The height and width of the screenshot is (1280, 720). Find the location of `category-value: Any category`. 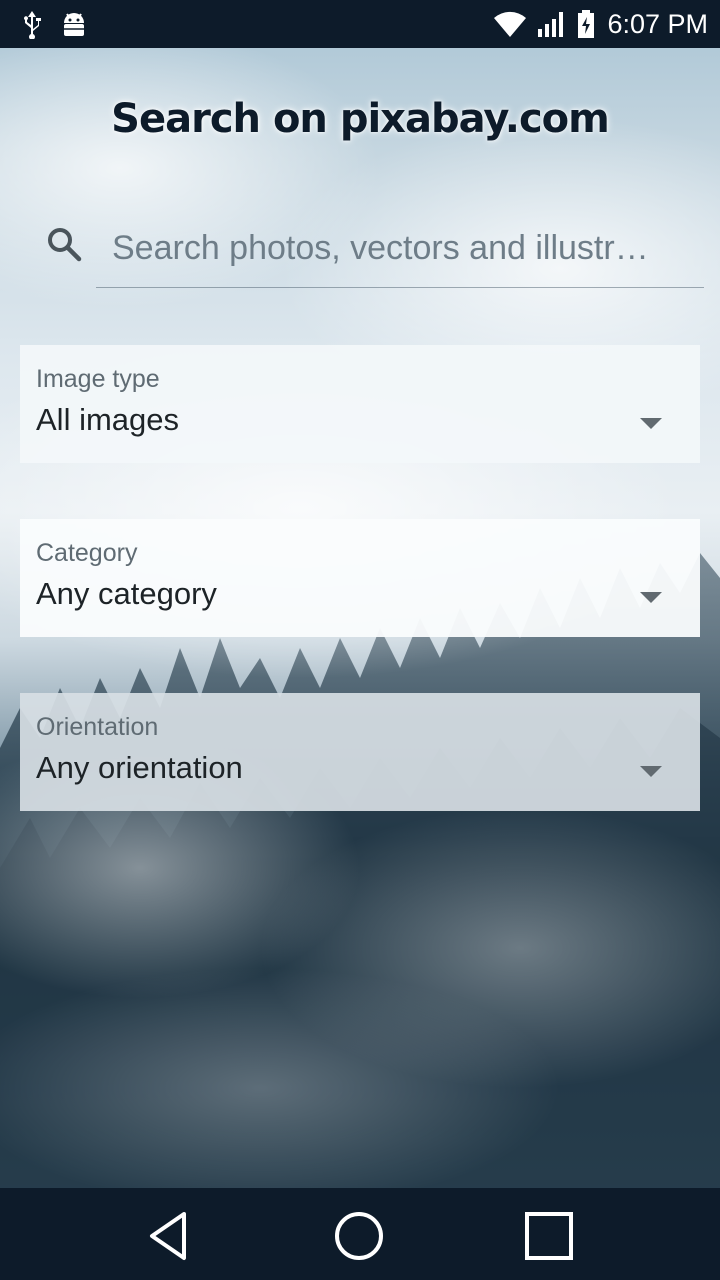

category-value: Any category is located at coordinates (126, 593).